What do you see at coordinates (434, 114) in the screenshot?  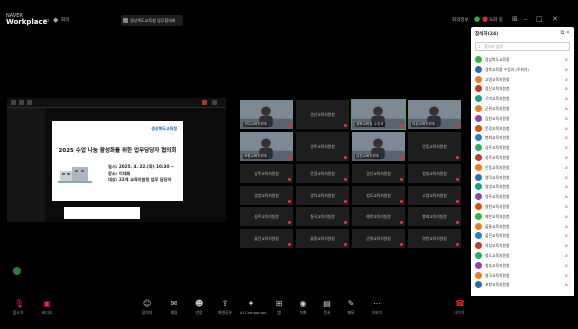 I see `video-tile: 의성교육지원청` at bounding box center [434, 114].